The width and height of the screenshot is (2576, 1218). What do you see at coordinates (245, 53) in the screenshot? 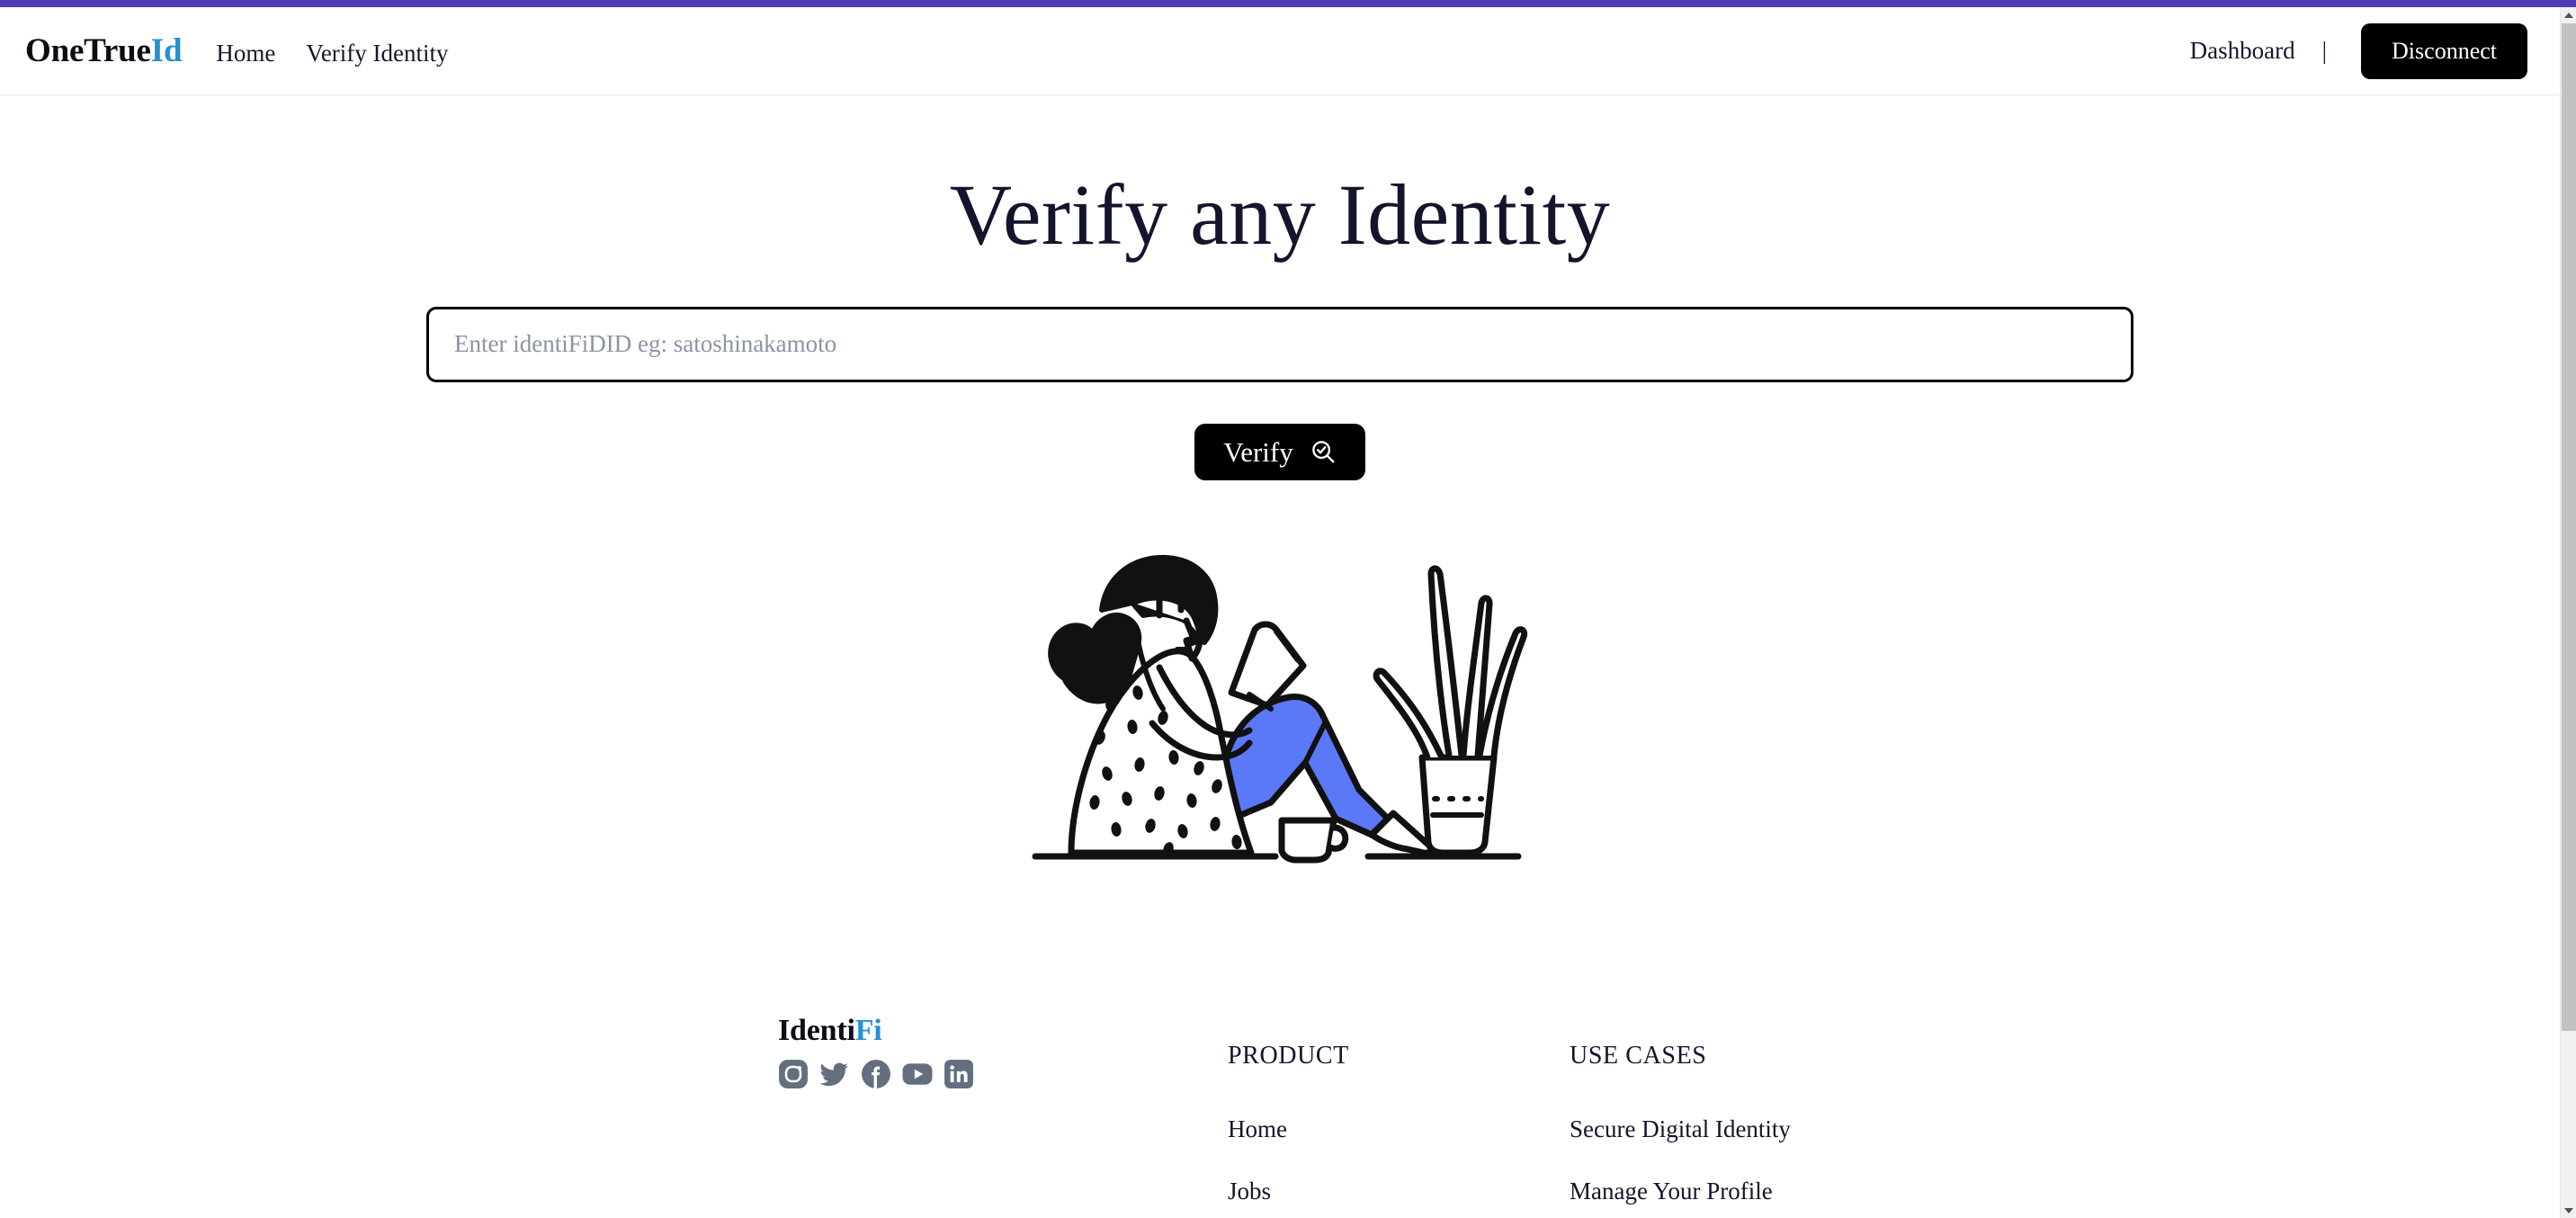
I see `nav-link-home: Home` at bounding box center [245, 53].